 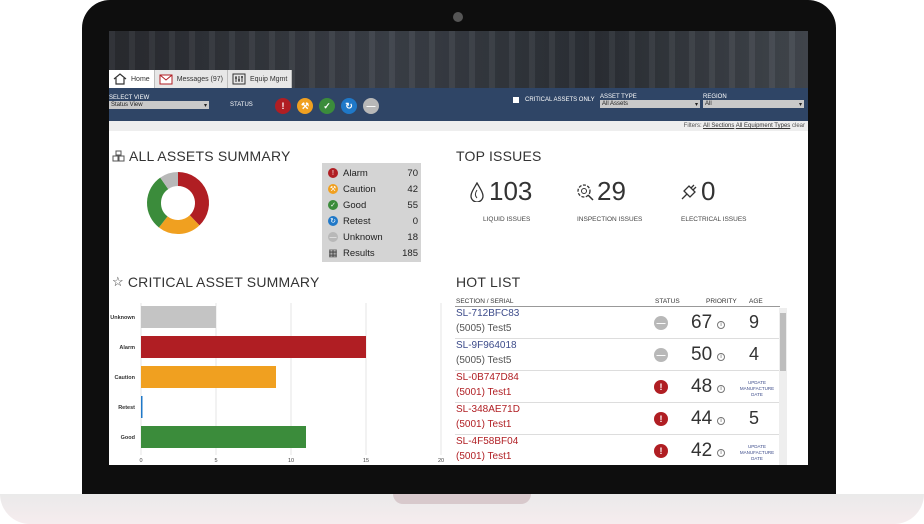 What do you see at coordinates (371, 106) in the screenshot?
I see `status-filter-unknown-button: —` at bounding box center [371, 106].